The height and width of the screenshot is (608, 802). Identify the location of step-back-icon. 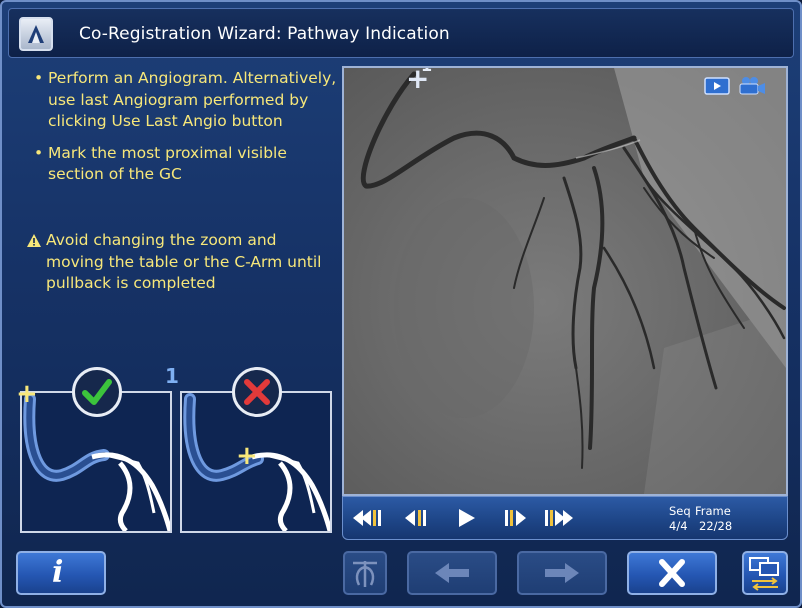
(418, 518).